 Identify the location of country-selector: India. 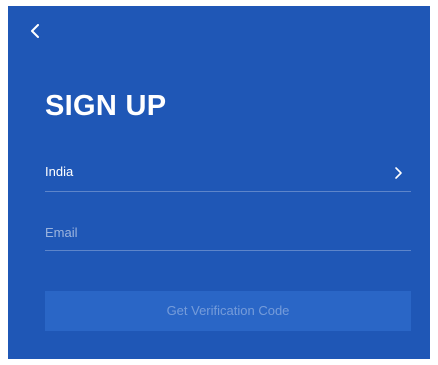
(228, 174).